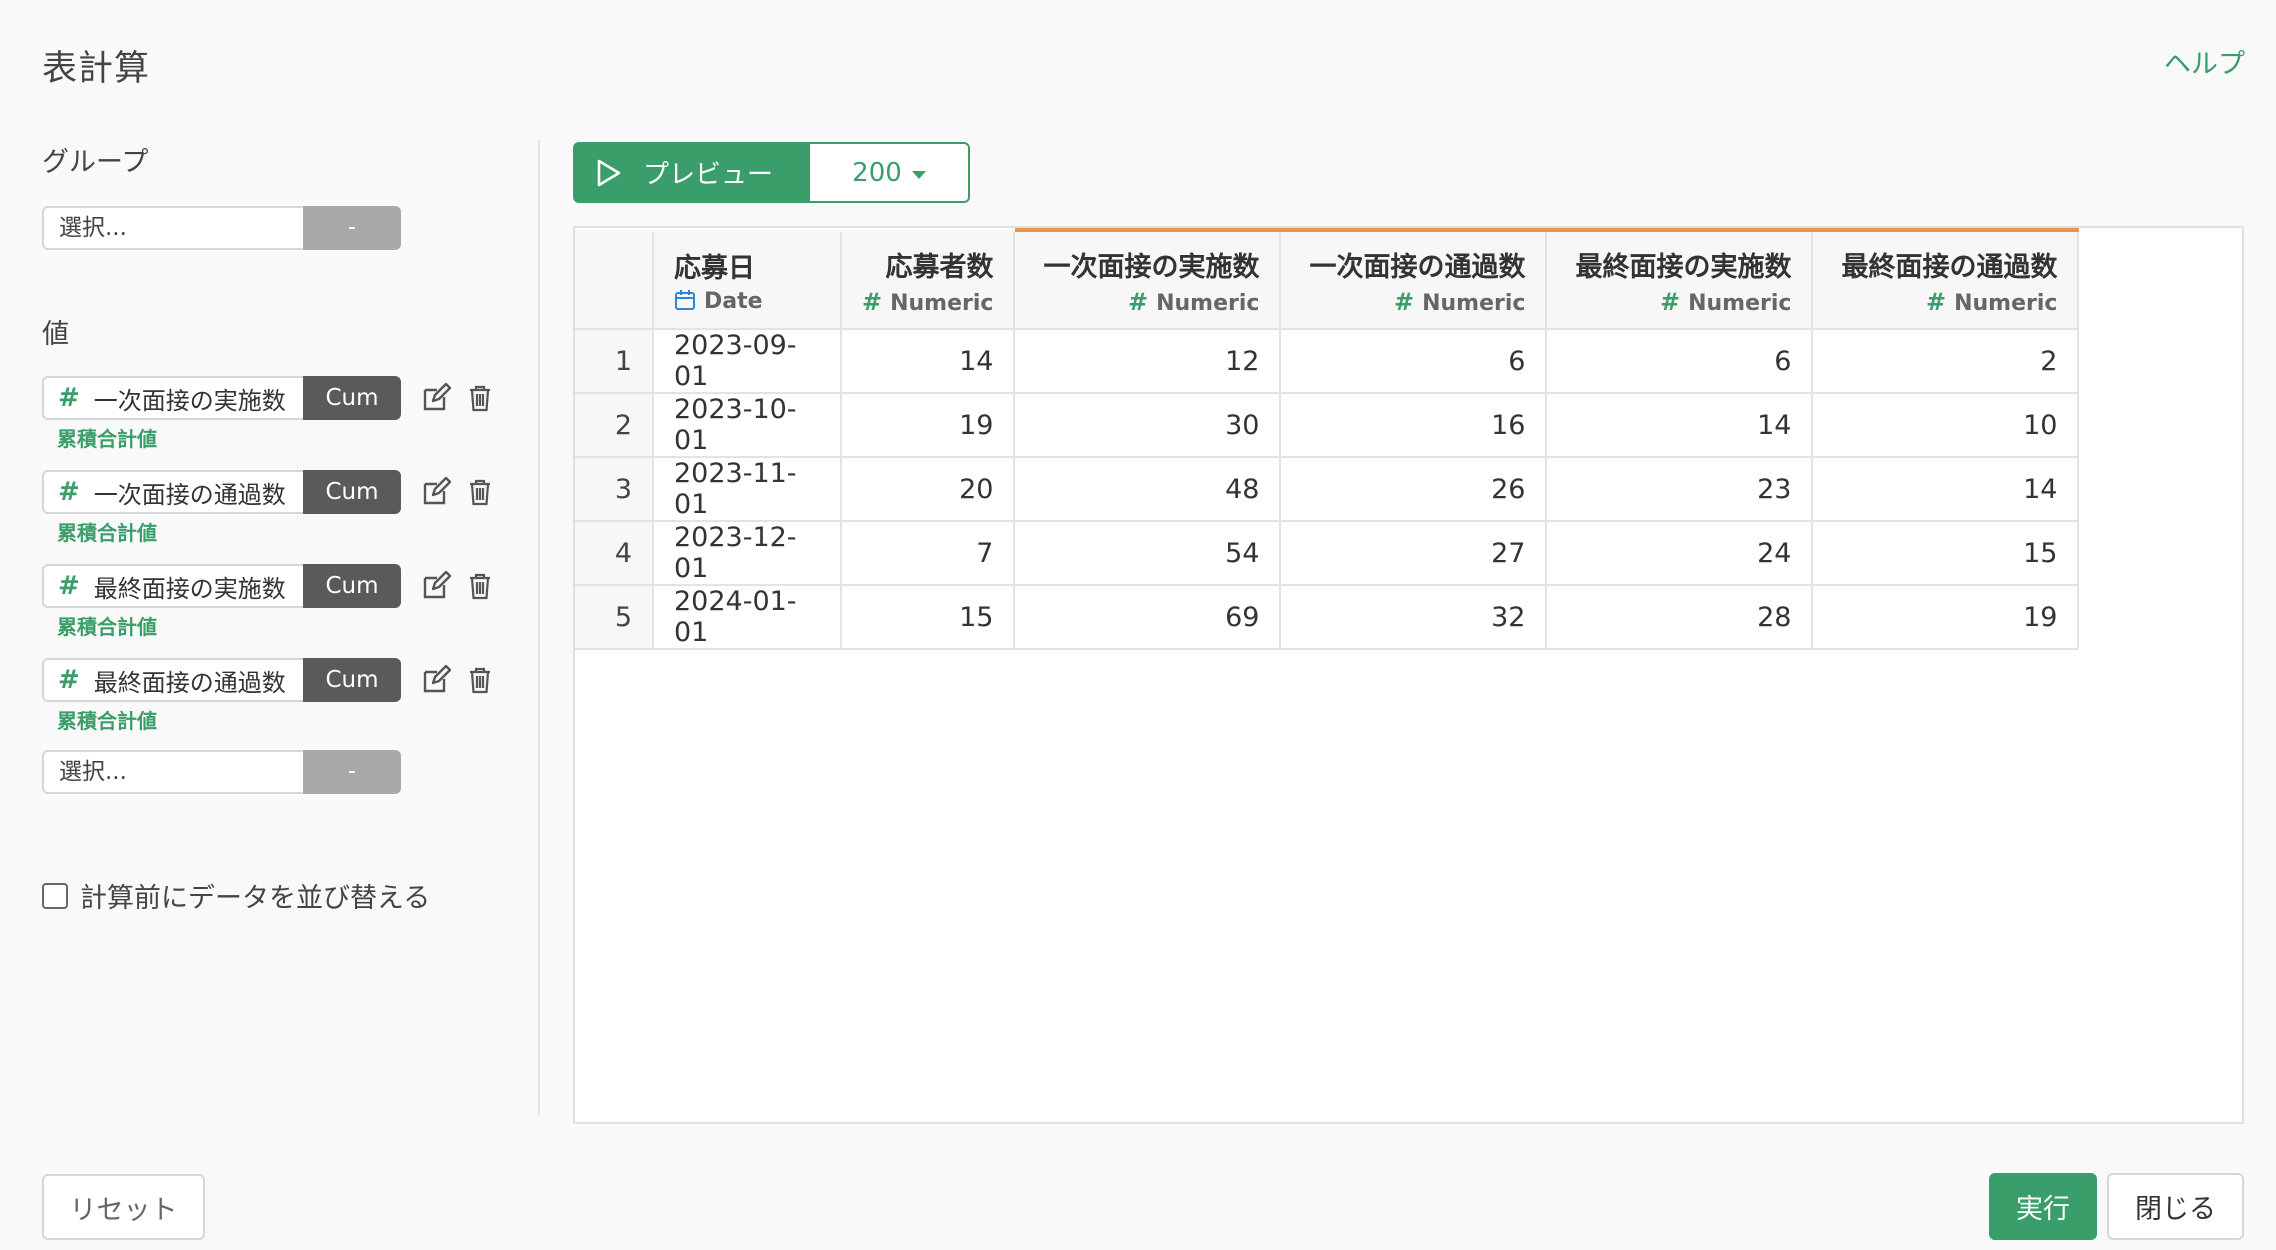 Image resolution: width=2276 pixels, height=1250 pixels. What do you see at coordinates (614, 361) in the screenshot?
I see `row-number: 1` at bounding box center [614, 361].